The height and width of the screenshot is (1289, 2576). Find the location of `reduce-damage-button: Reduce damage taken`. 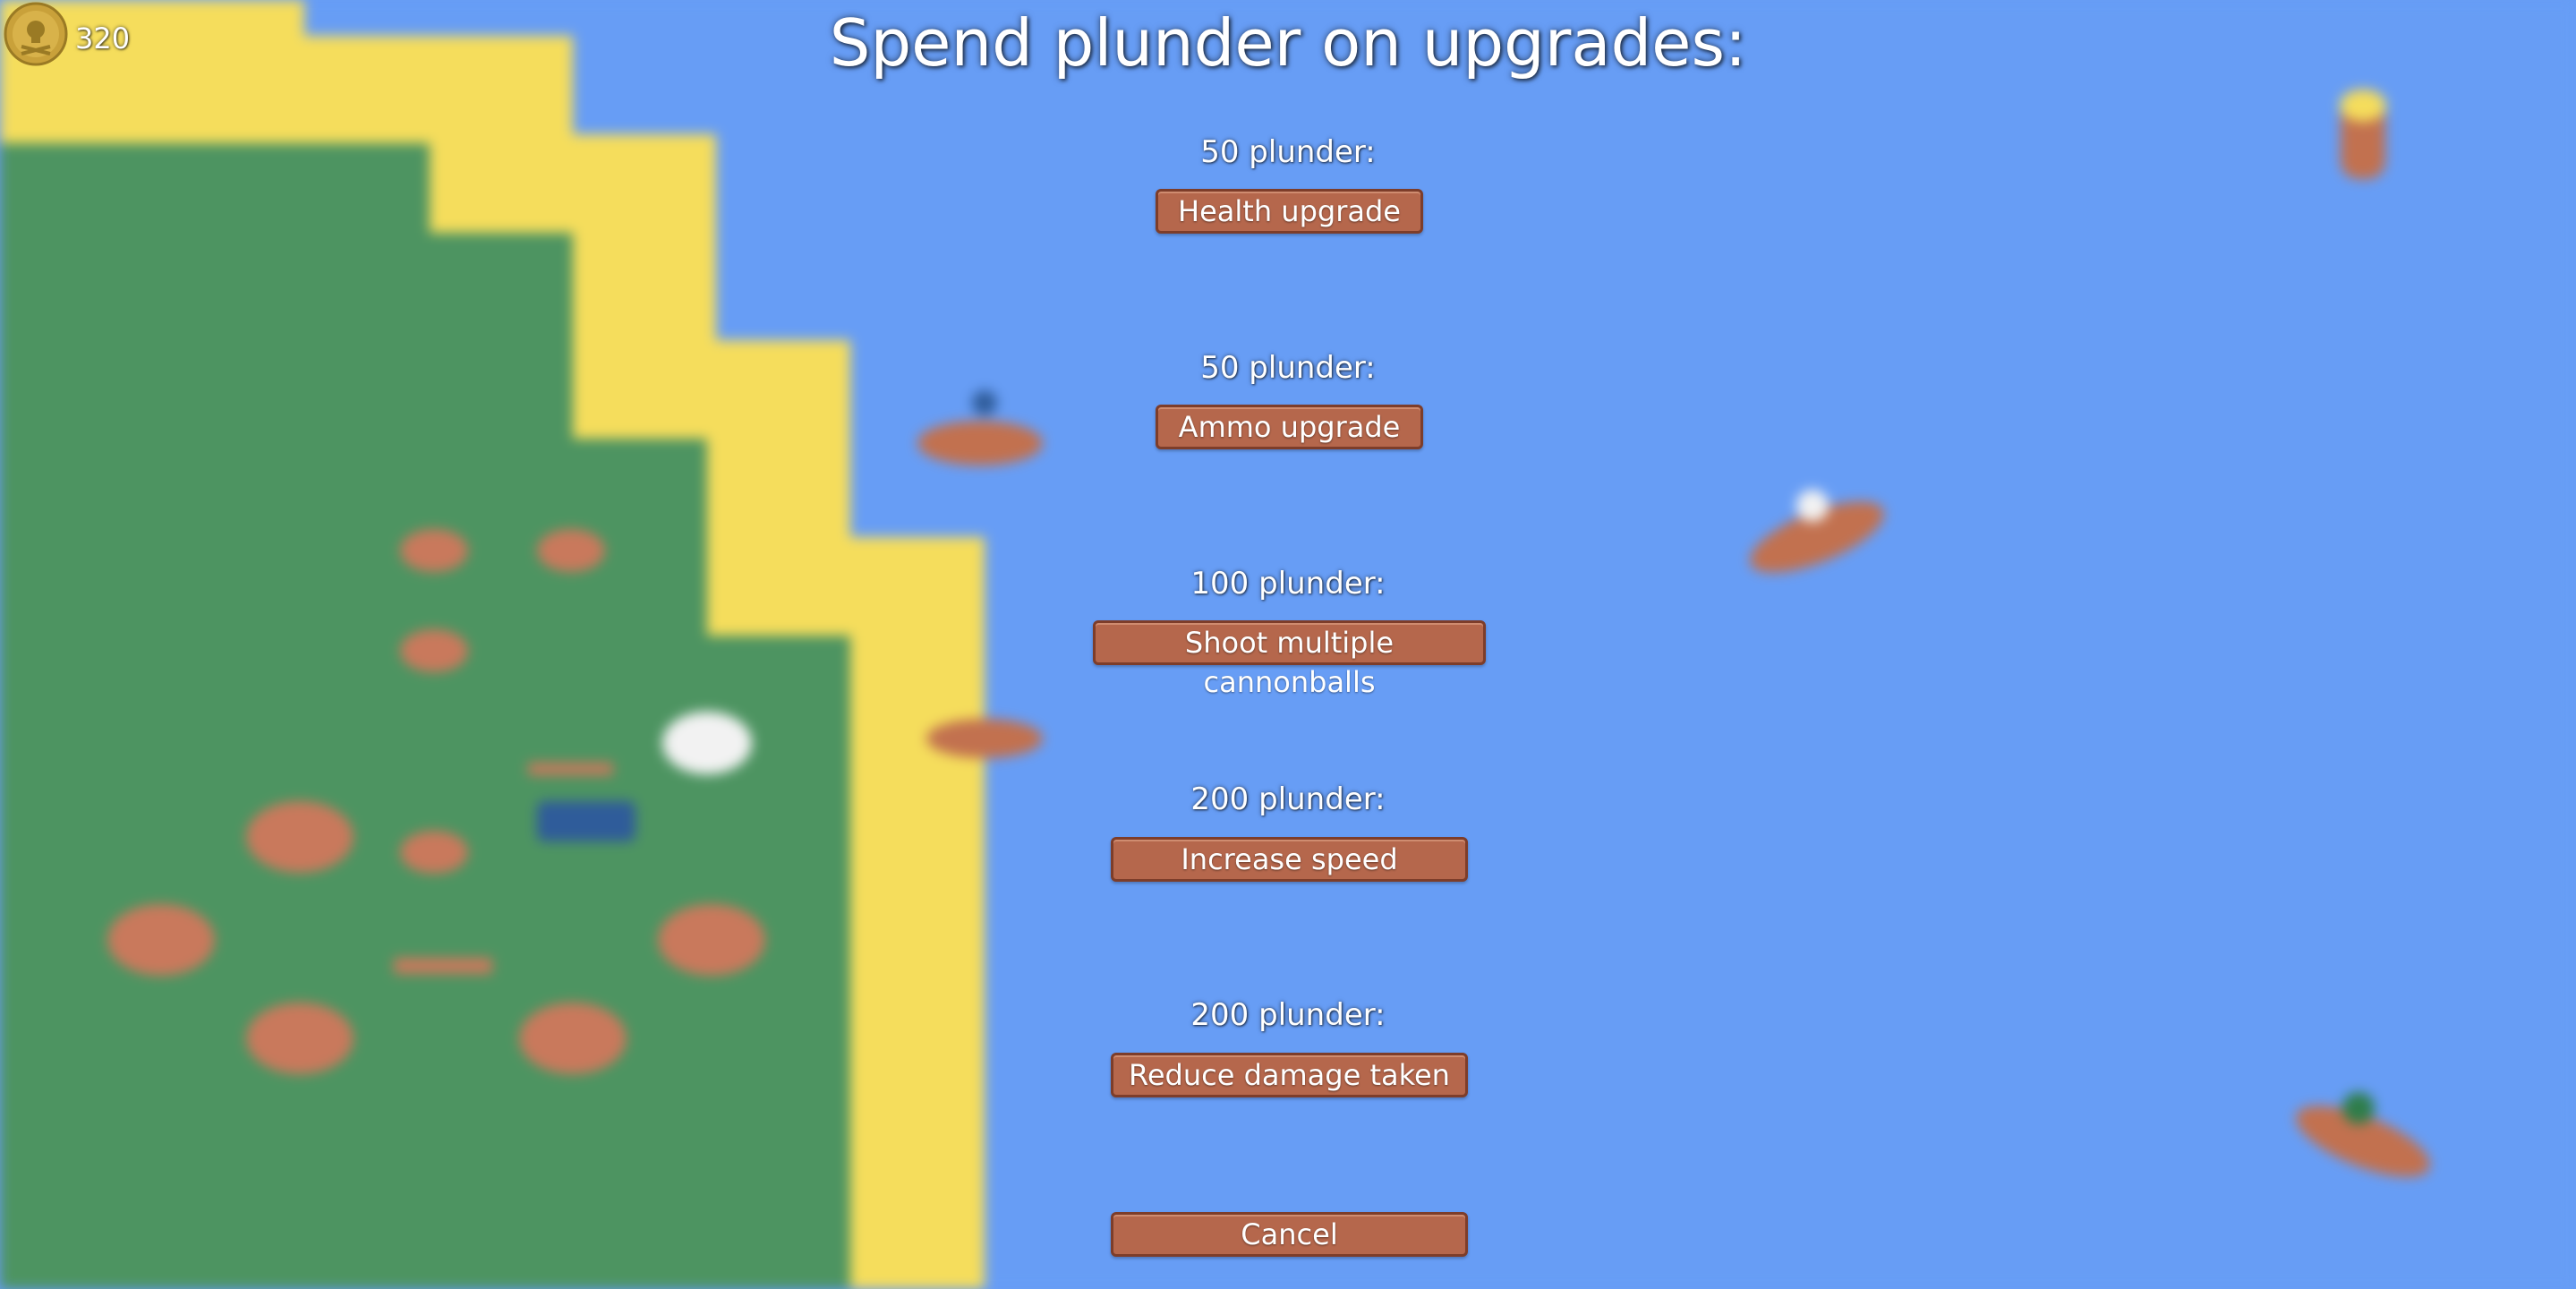

reduce-damage-button: Reduce damage taken is located at coordinates (1289, 1075).